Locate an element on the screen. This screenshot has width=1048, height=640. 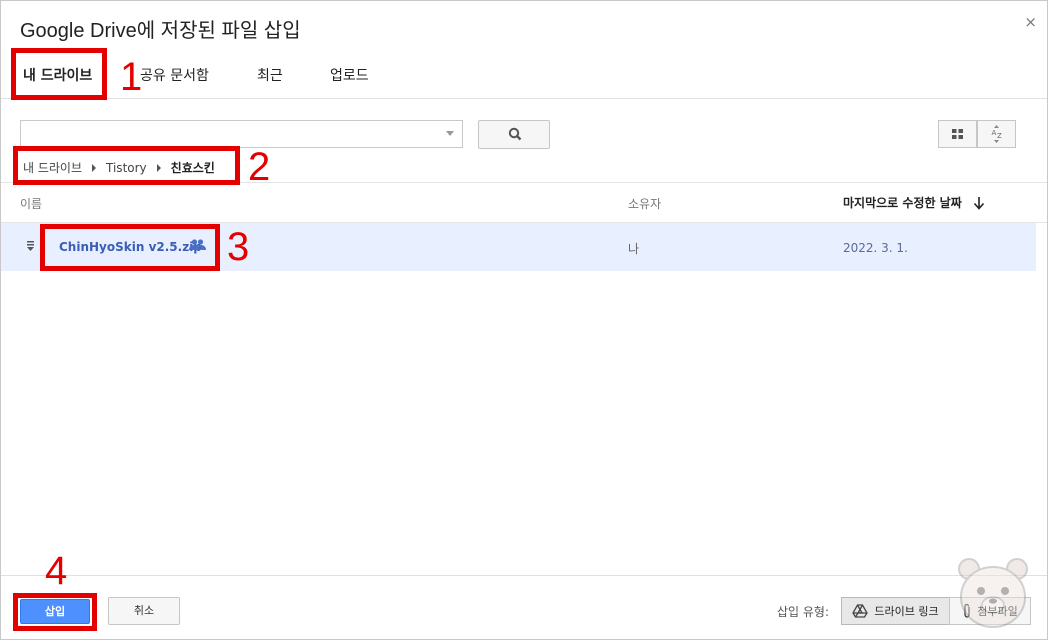
sort-az-icon: A Z is located at coordinates (997, 134).